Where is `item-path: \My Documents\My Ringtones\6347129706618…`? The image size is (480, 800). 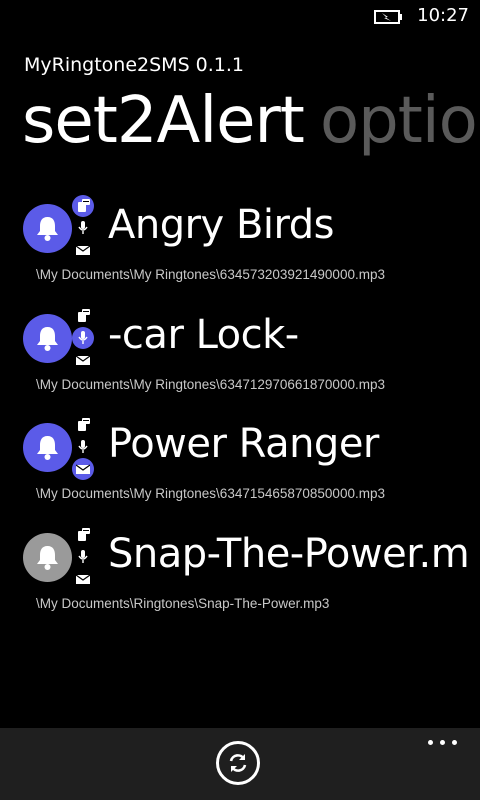
item-path: \My Documents\My Ringtones\6347129706618… is located at coordinates (210, 384).